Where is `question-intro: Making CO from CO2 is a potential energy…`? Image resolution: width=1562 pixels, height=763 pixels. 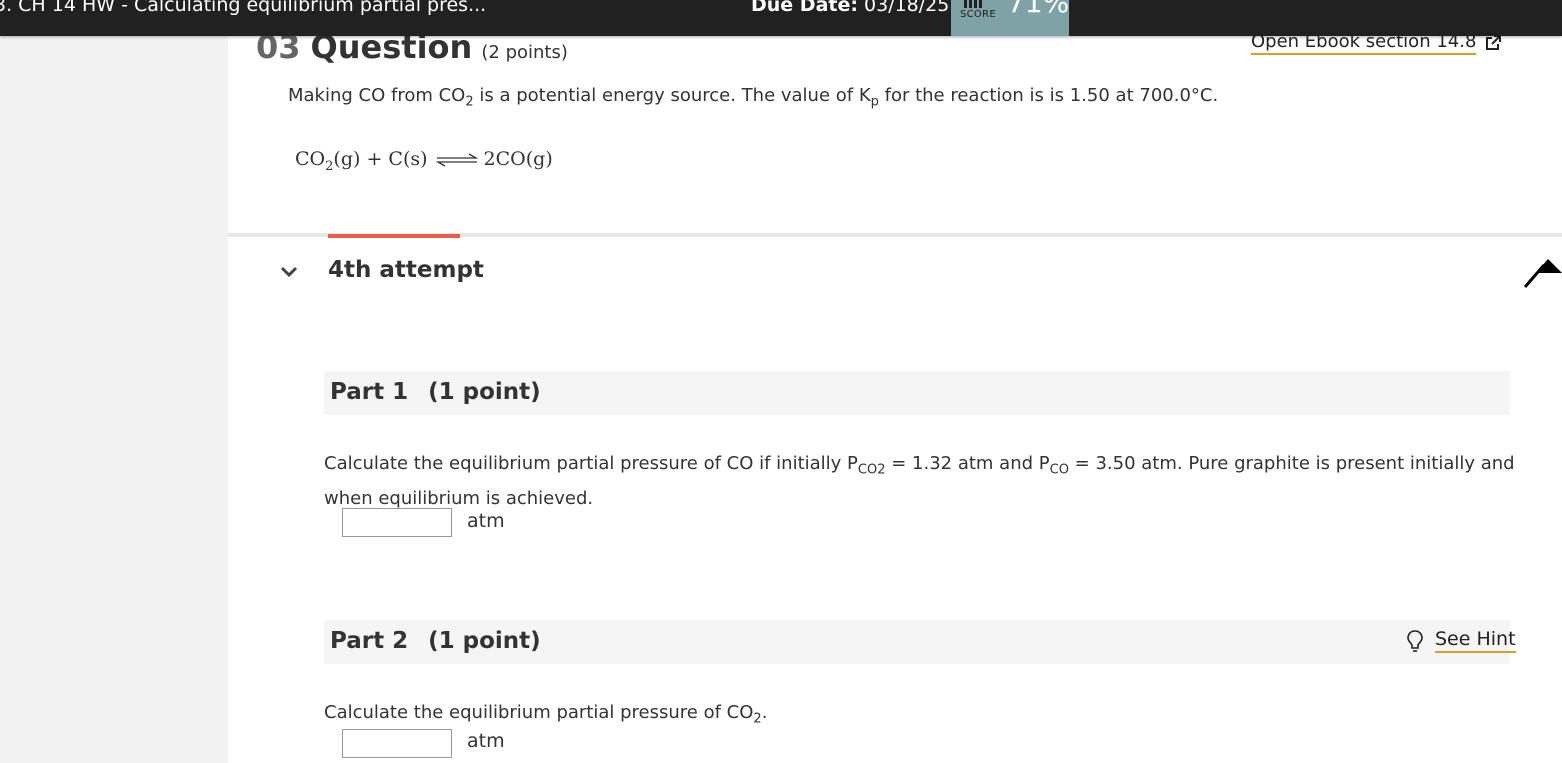
question-intro: Making CO from CO2 is a potential energy… is located at coordinates (753, 97).